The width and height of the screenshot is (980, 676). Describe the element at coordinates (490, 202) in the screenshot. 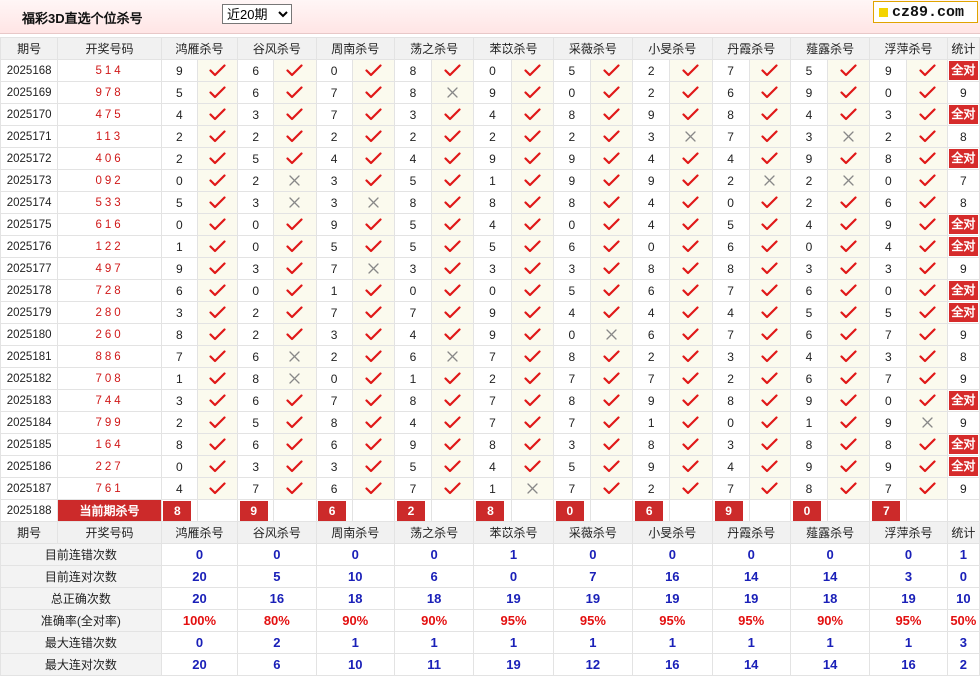

I see `table-row: 2025174 533 5 3 3 8 8 8 4 0 2 6 8` at that location.